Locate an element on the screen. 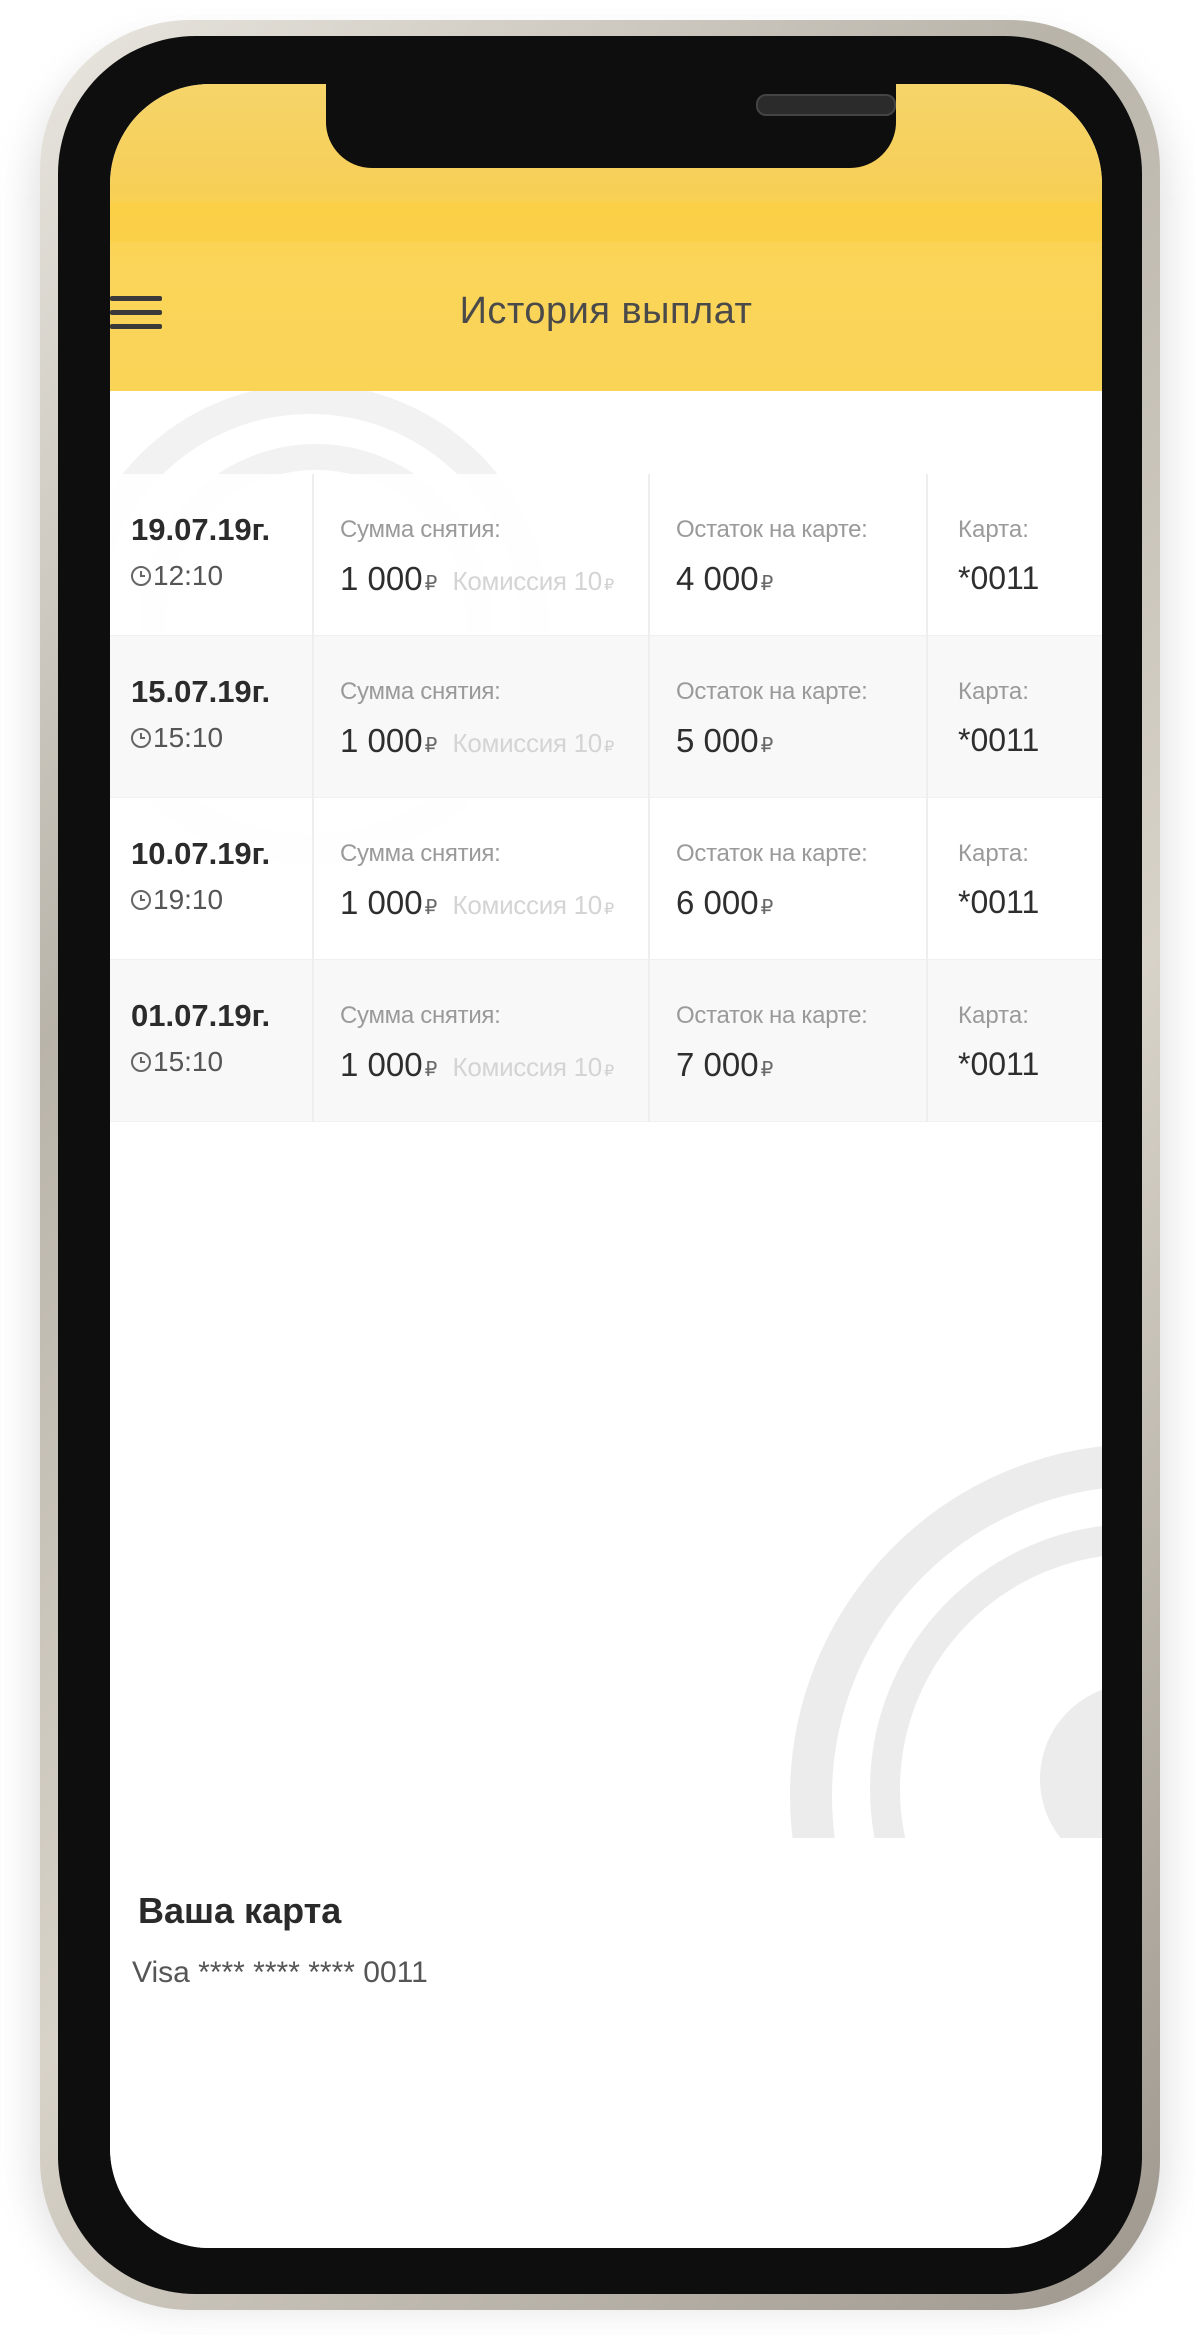 The width and height of the screenshot is (1194, 2335). date-cell: 19.07.19г. 12:10 is located at coordinates (211, 554).